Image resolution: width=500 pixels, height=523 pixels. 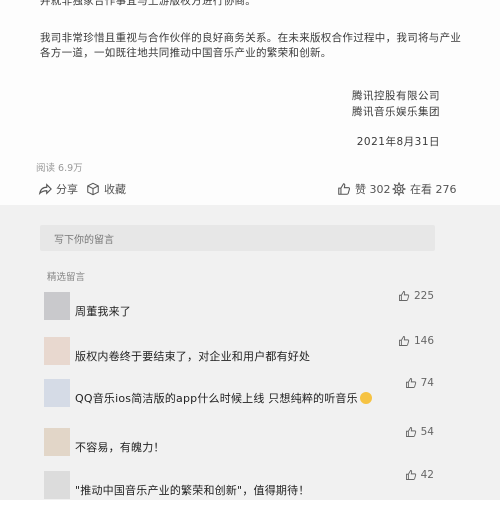 I want to click on share-button: 分享, so click(x=58, y=189).